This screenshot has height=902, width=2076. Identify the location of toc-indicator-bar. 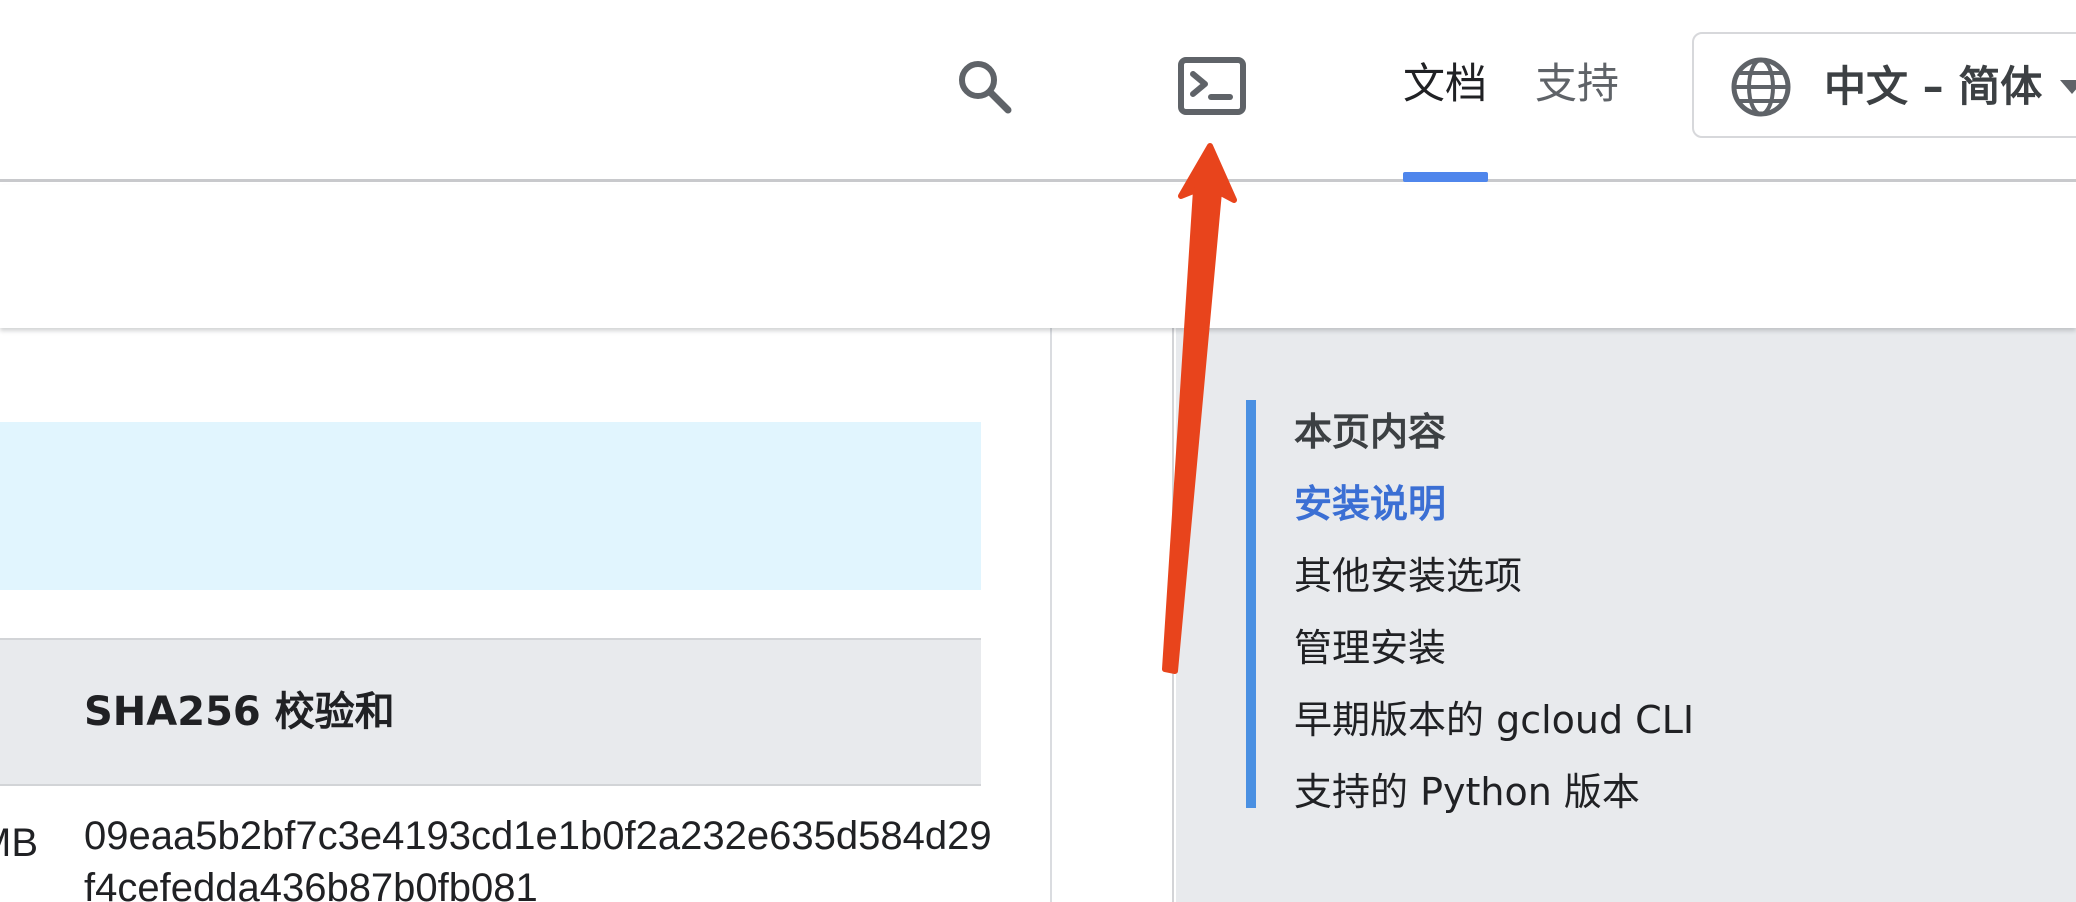
(1251, 604).